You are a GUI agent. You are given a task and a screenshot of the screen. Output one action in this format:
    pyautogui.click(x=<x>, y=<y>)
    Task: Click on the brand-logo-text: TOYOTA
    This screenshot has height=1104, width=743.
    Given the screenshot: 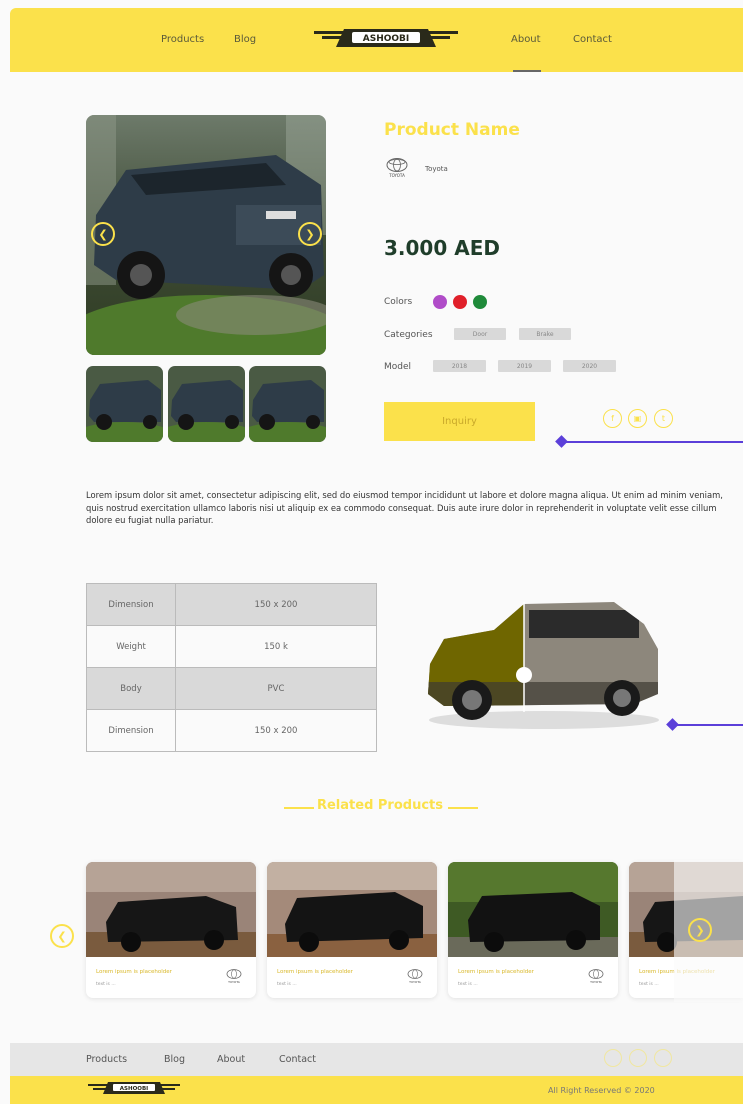 What is the action you would take?
    pyautogui.click(x=396, y=175)
    